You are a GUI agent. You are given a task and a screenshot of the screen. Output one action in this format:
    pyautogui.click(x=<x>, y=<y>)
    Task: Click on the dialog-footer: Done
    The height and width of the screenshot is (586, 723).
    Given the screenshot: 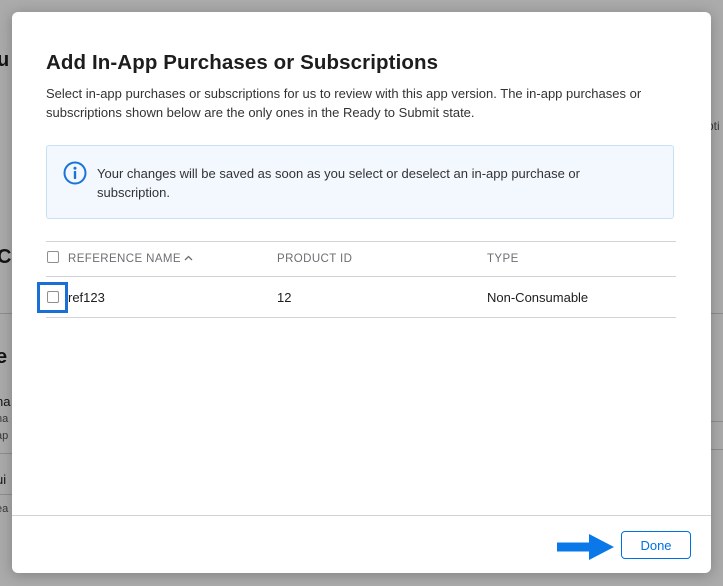 What is the action you would take?
    pyautogui.click(x=361, y=544)
    